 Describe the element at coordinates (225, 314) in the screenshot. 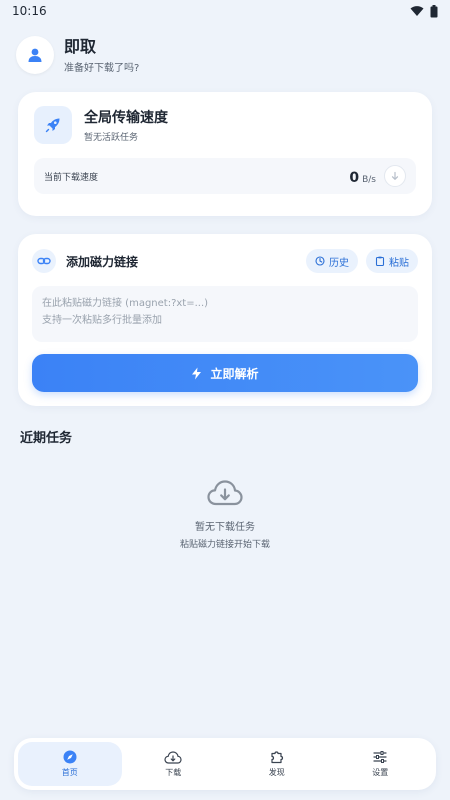

I see `magnet-link-input: 在此粘贴磁力链接 (magnet:?xt=...) 支持一次粘贴多行批量添加` at that location.